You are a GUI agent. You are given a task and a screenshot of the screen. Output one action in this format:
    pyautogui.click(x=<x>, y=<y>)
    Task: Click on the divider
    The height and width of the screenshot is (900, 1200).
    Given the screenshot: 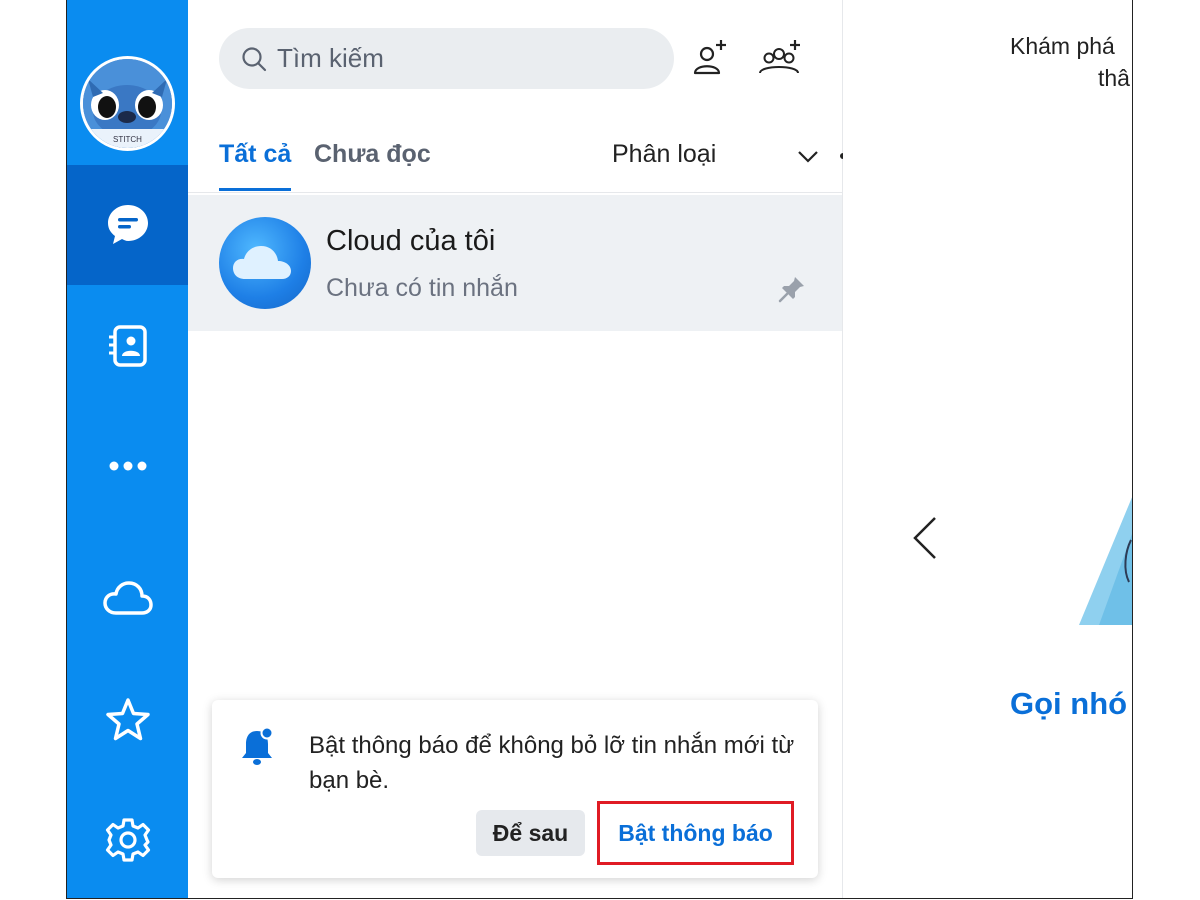 What is the action you would take?
    pyautogui.click(x=515, y=192)
    